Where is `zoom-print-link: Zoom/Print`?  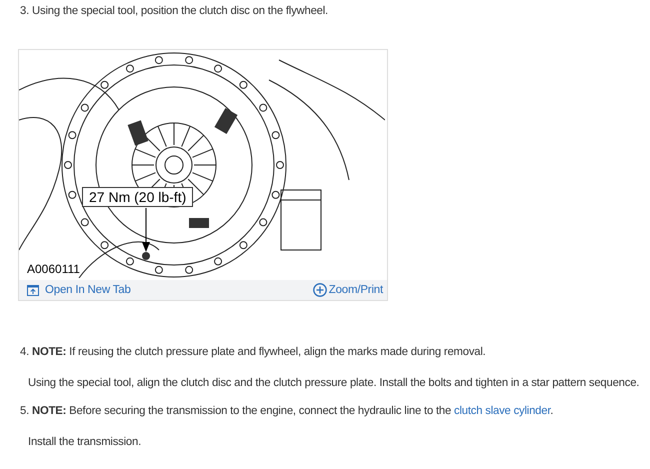
zoom-print-link: Zoom/Print is located at coordinates (347, 290).